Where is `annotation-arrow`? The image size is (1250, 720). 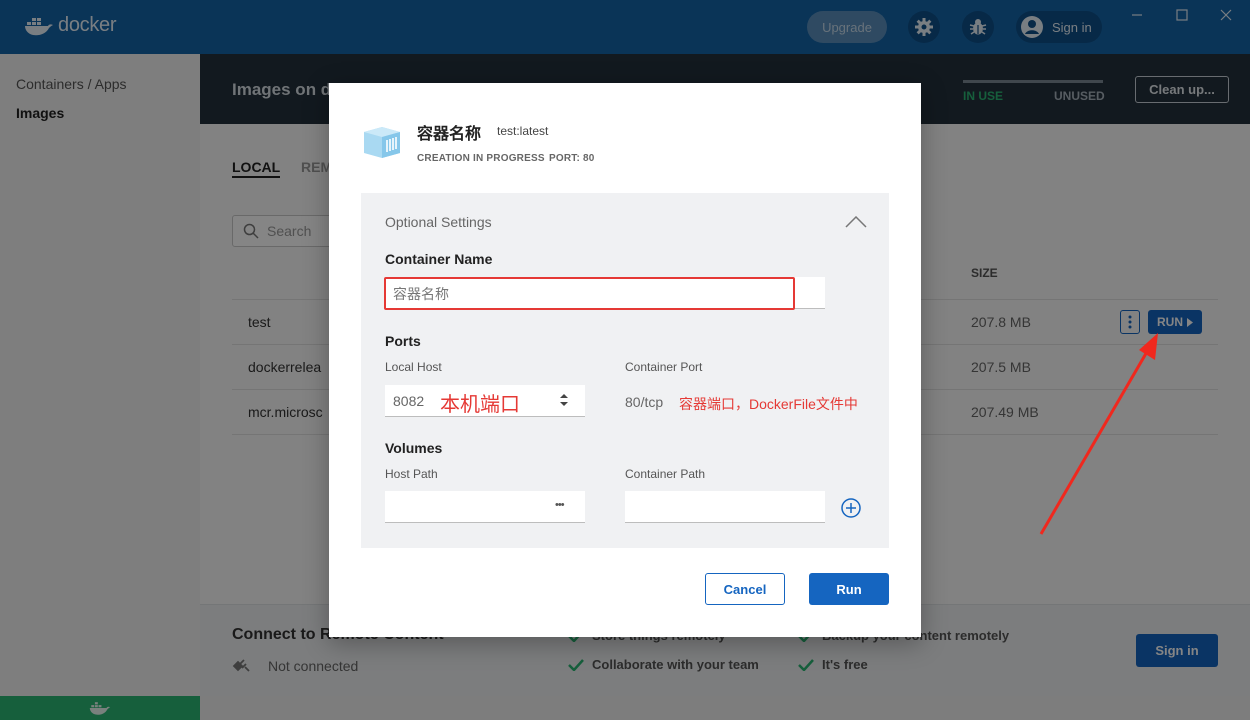
annotation-arrow is located at coordinates (1098, 434).